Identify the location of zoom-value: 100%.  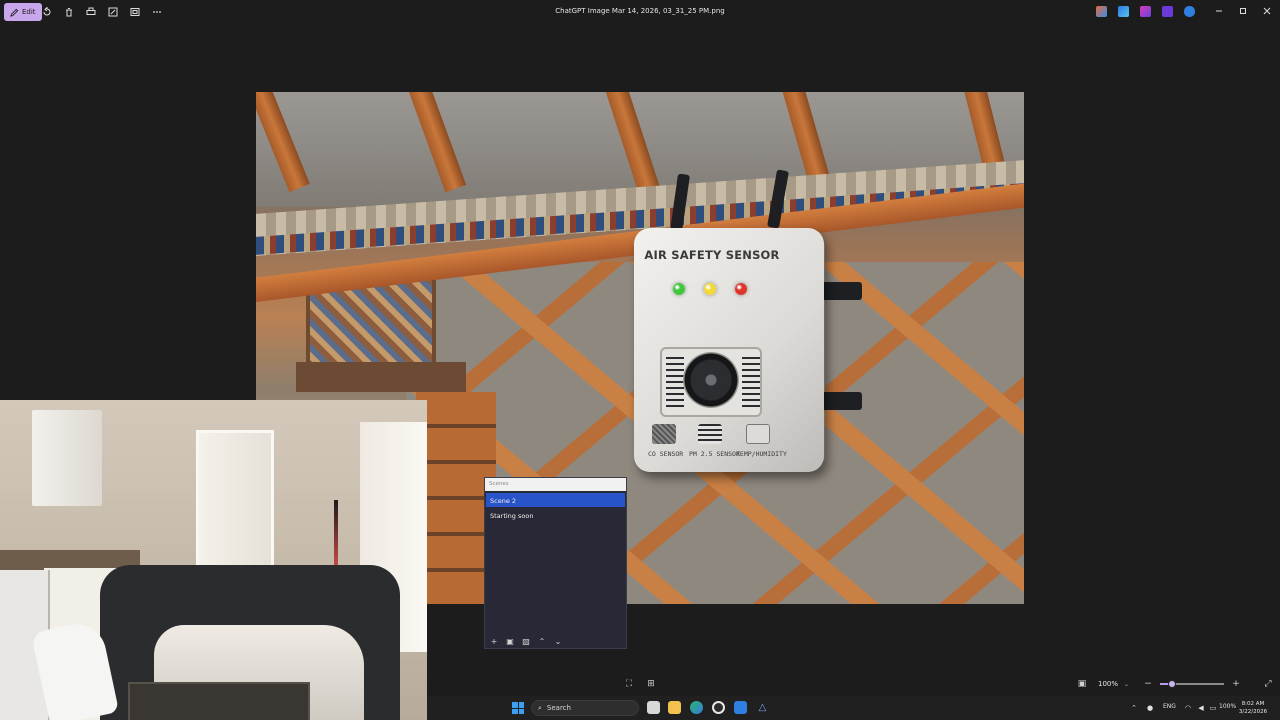
(1108, 684).